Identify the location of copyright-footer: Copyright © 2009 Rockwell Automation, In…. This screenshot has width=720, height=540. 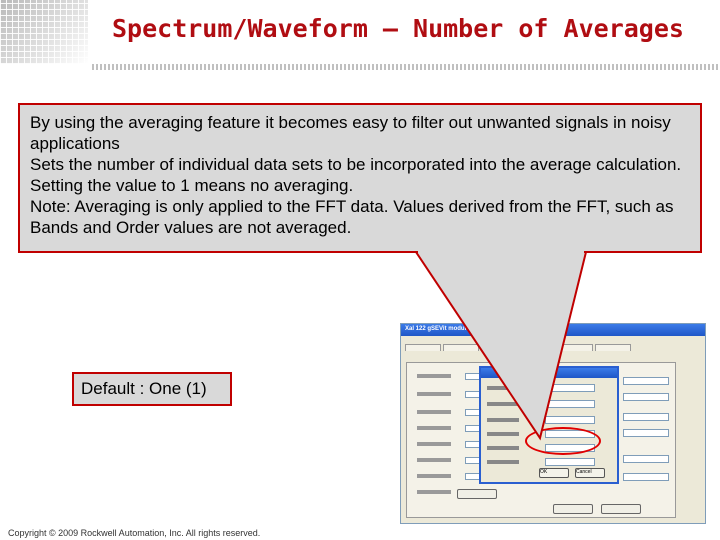
(134, 533).